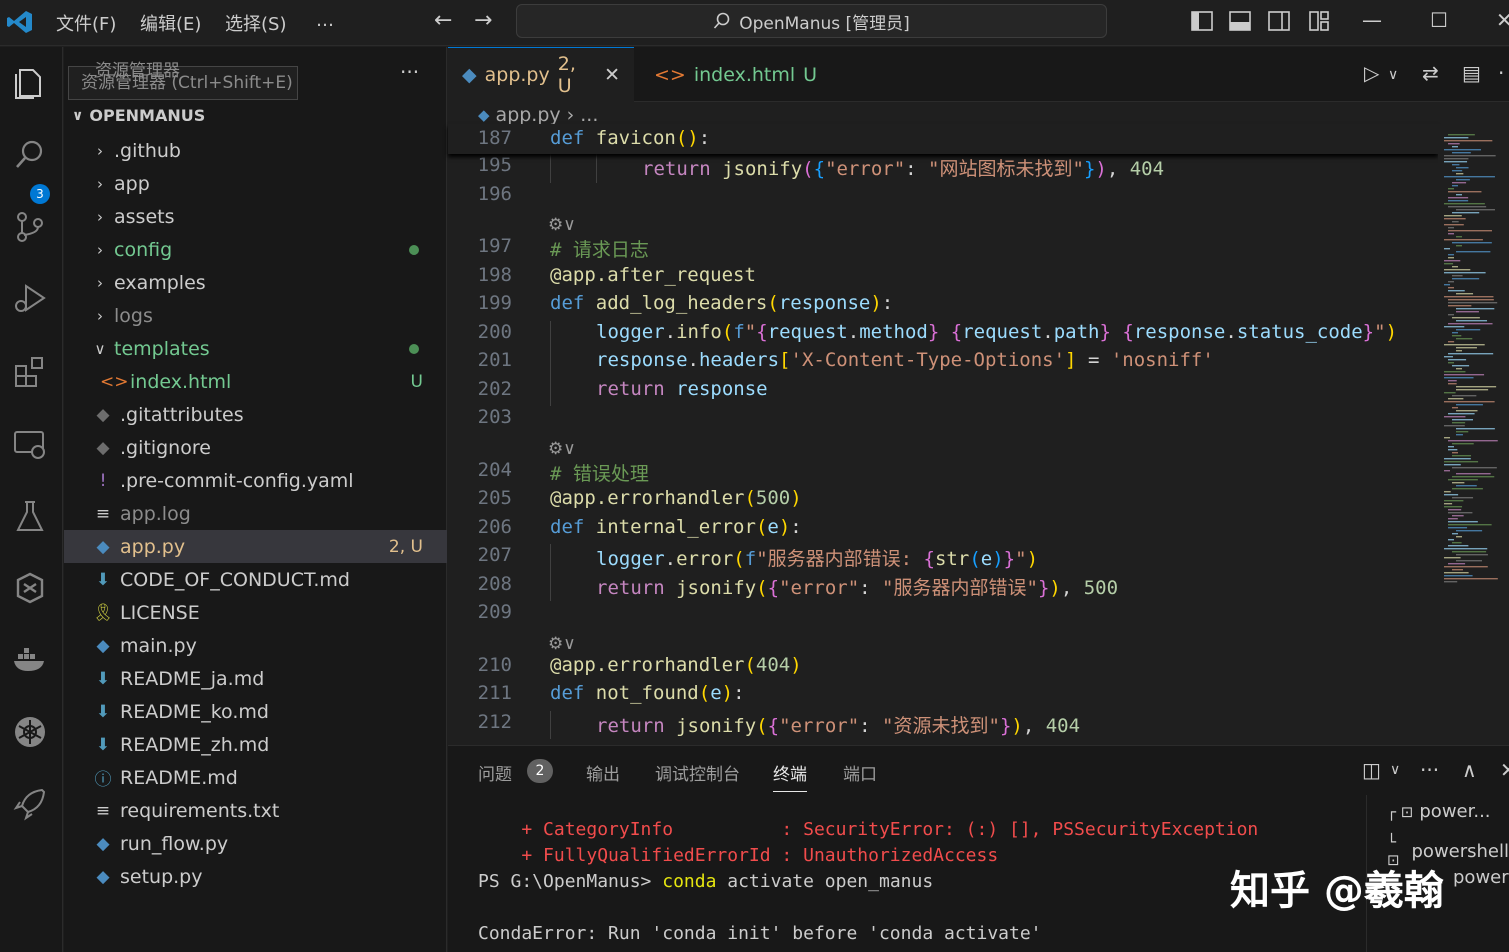 The height and width of the screenshot is (952, 1509). Describe the element at coordinates (255, 414) in the screenshot. I see `file-tree-item: ◆ .gitattributes` at that location.